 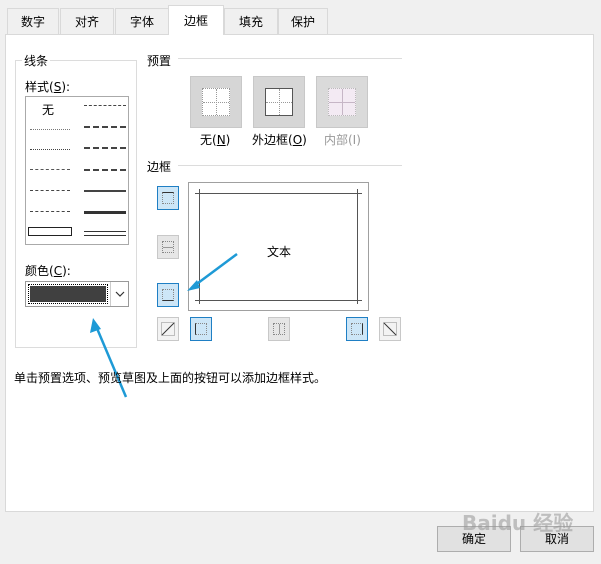 What do you see at coordinates (111, 361) in the screenshot?
I see `annotation-arrow-color` at bounding box center [111, 361].